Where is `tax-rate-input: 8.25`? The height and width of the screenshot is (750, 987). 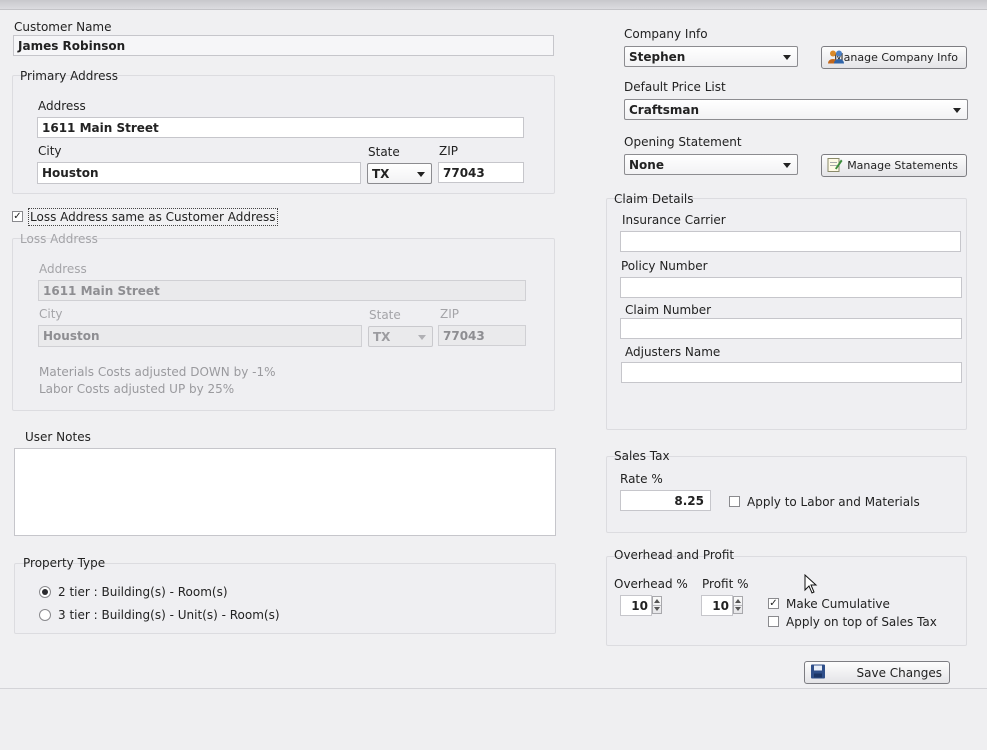 tax-rate-input: 8.25 is located at coordinates (665, 500).